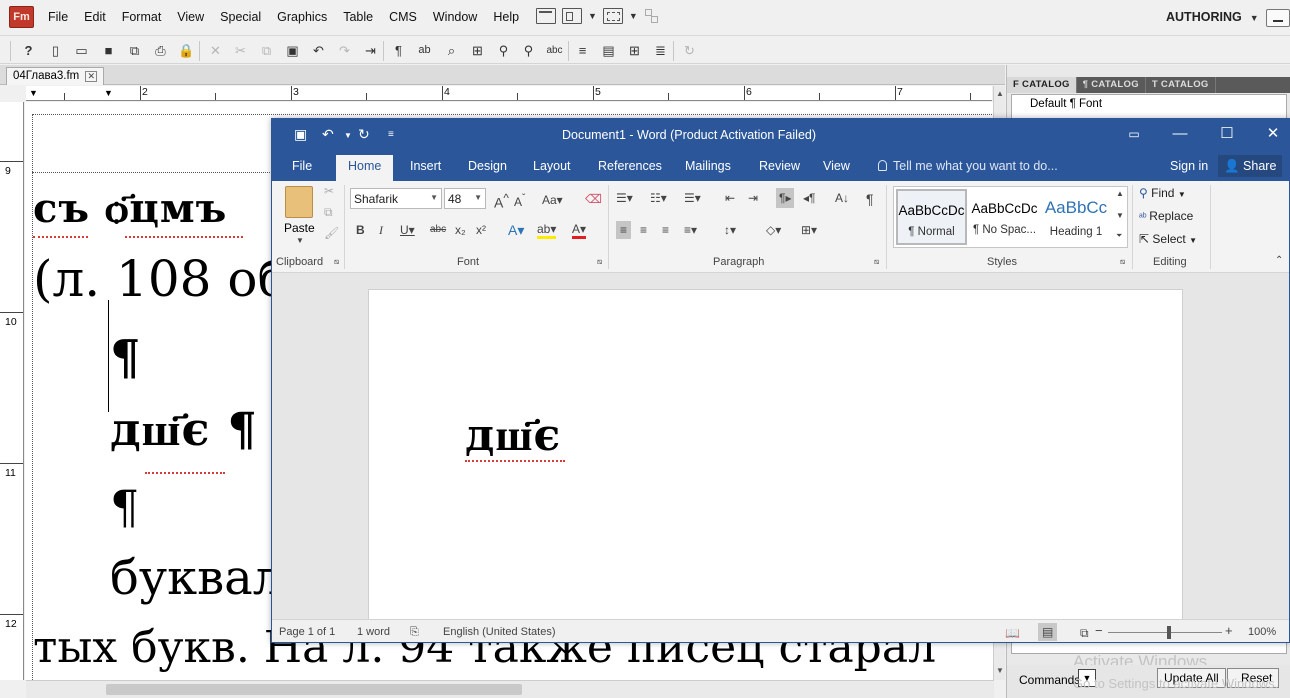 The height and width of the screenshot is (698, 1290). What do you see at coordinates (1012, 633) in the screenshot?
I see `read-mode-icon: 📖` at bounding box center [1012, 633].